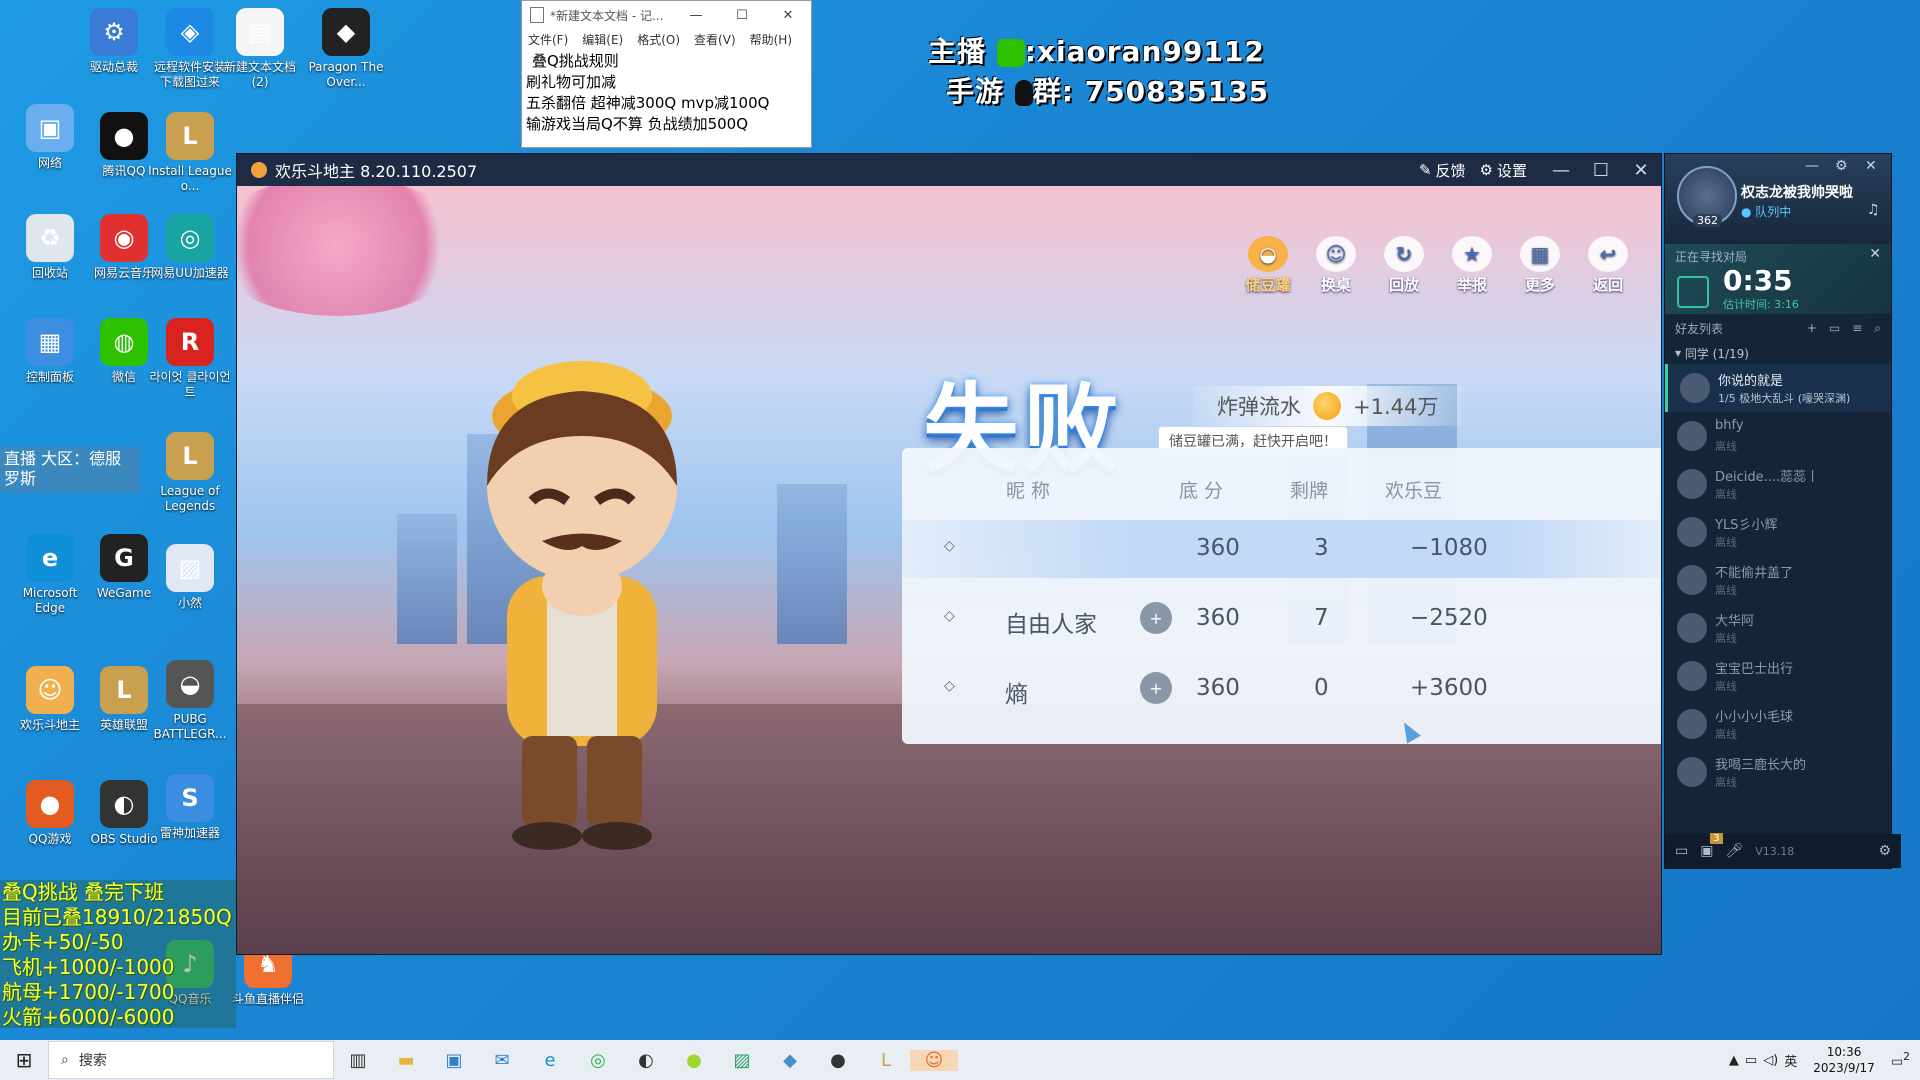 This screenshot has width=1920, height=1080. What do you see at coordinates (1681, 851) in the screenshot?
I see `chat-icon: ▭` at bounding box center [1681, 851].